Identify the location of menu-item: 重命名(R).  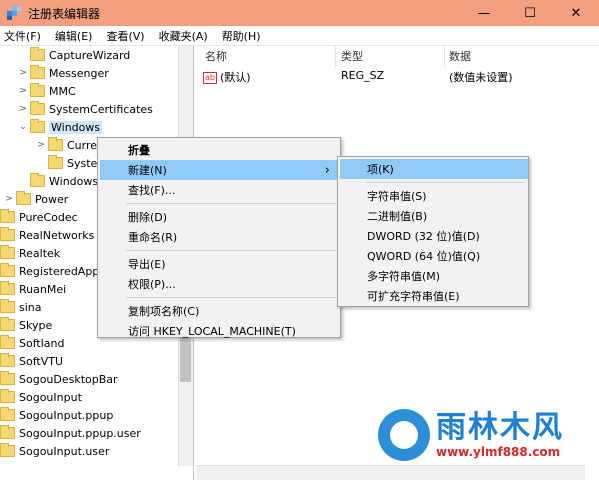
(220, 237).